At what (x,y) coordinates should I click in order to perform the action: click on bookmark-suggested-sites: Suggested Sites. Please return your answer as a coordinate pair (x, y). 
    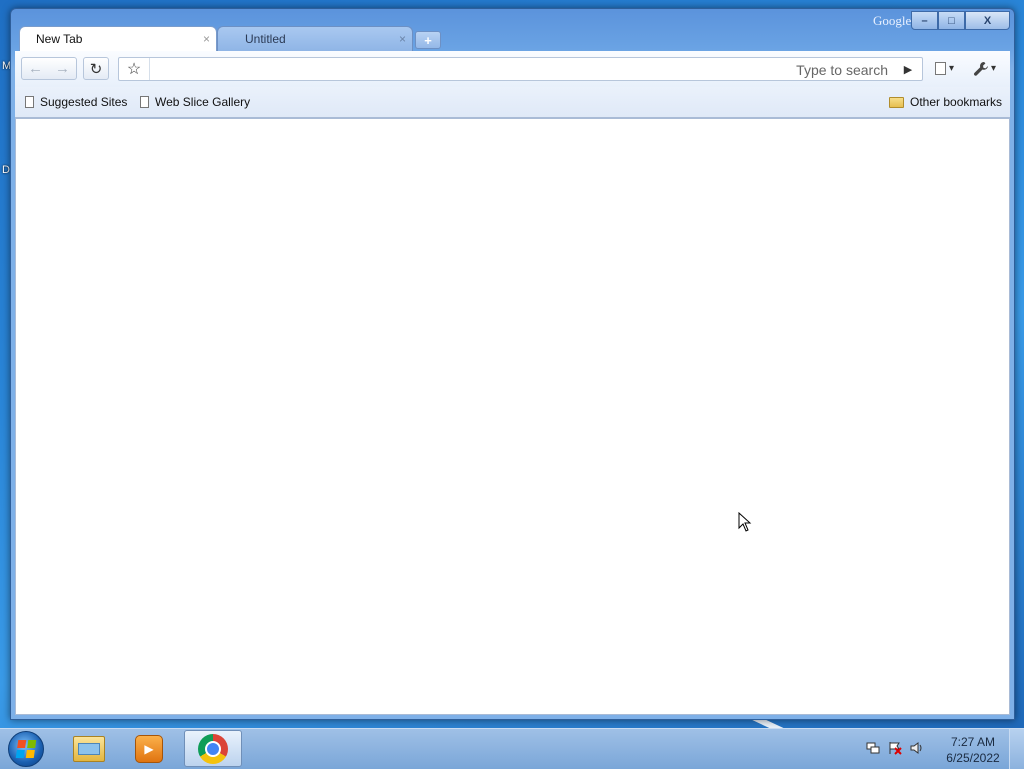
    Looking at the image, I should click on (76, 102).